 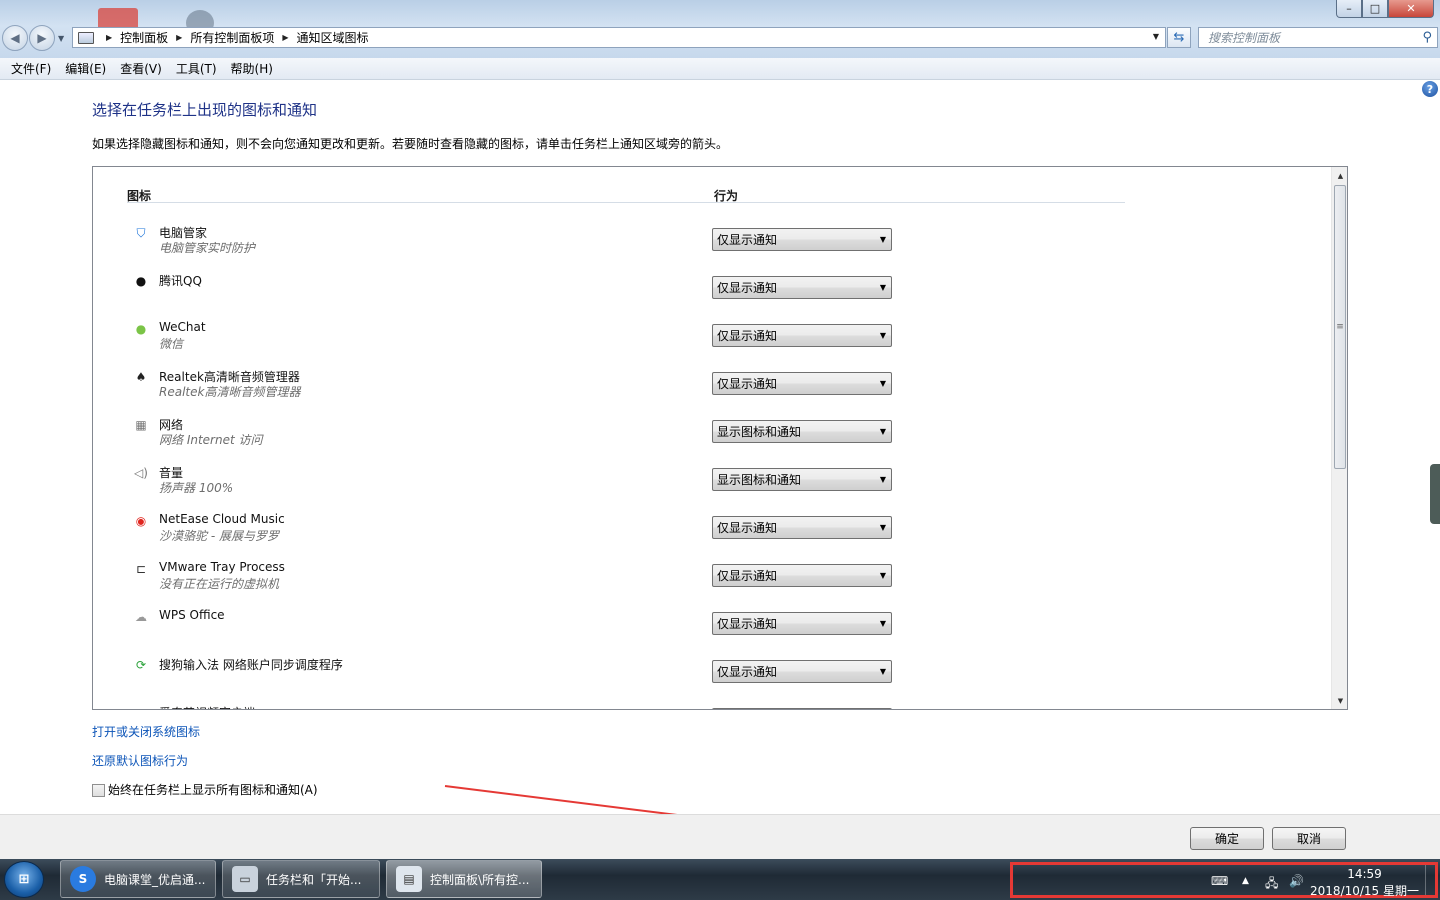 What do you see at coordinates (146, 731) in the screenshot?
I see `system-icons-link: 打开或关闭系统图标` at bounding box center [146, 731].